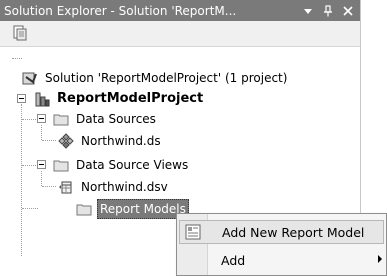 This screenshot has width=387, height=276. Describe the element at coordinates (293, 232) in the screenshot. I see `add-new-report-model-label: Add New Report Model` at that location.